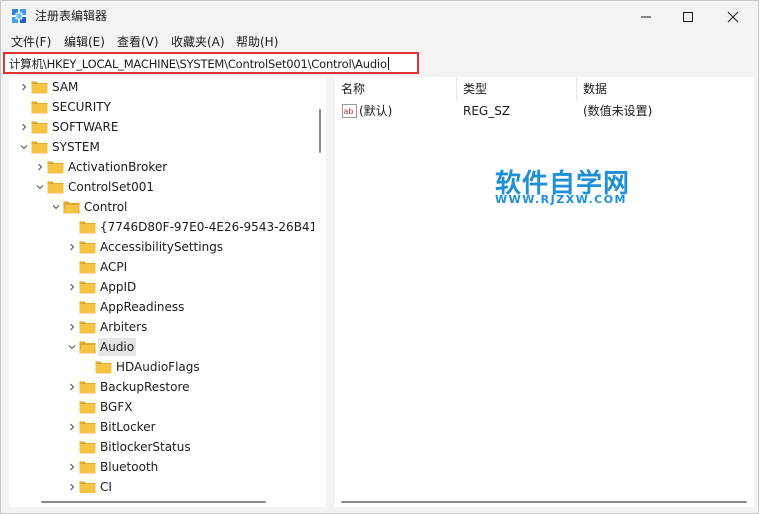 This screenshot has width=759, height=514. I want to click on column-header-type: 类型, so click(517, 89).